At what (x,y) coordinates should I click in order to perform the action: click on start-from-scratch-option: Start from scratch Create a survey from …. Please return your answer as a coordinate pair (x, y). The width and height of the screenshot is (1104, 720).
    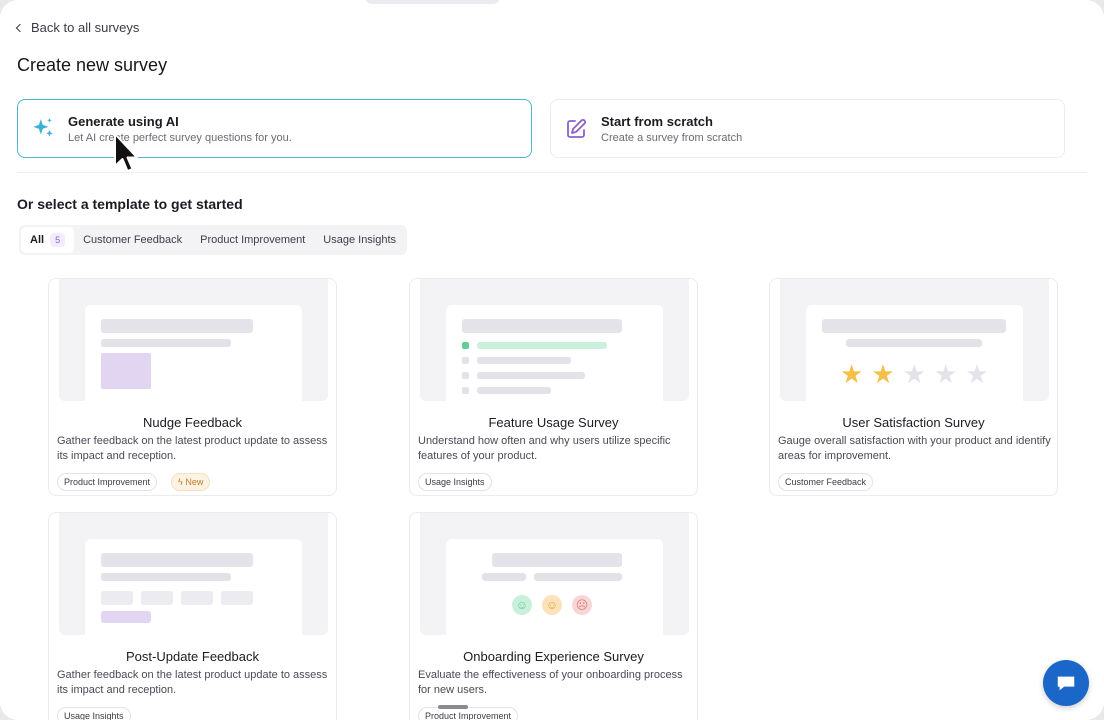
    Looking at the image, I should click on (807, 128).